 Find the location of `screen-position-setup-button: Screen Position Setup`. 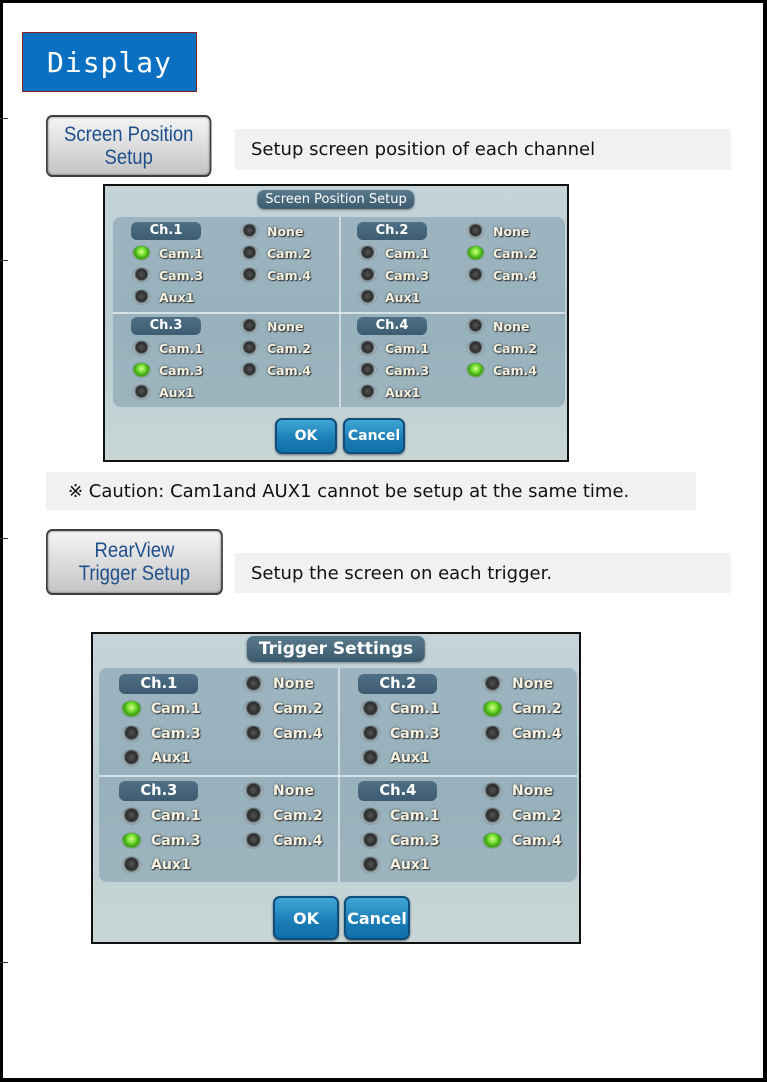

screen-position-setup-button: Screen Position Setup is located at coordinates (129, 146).